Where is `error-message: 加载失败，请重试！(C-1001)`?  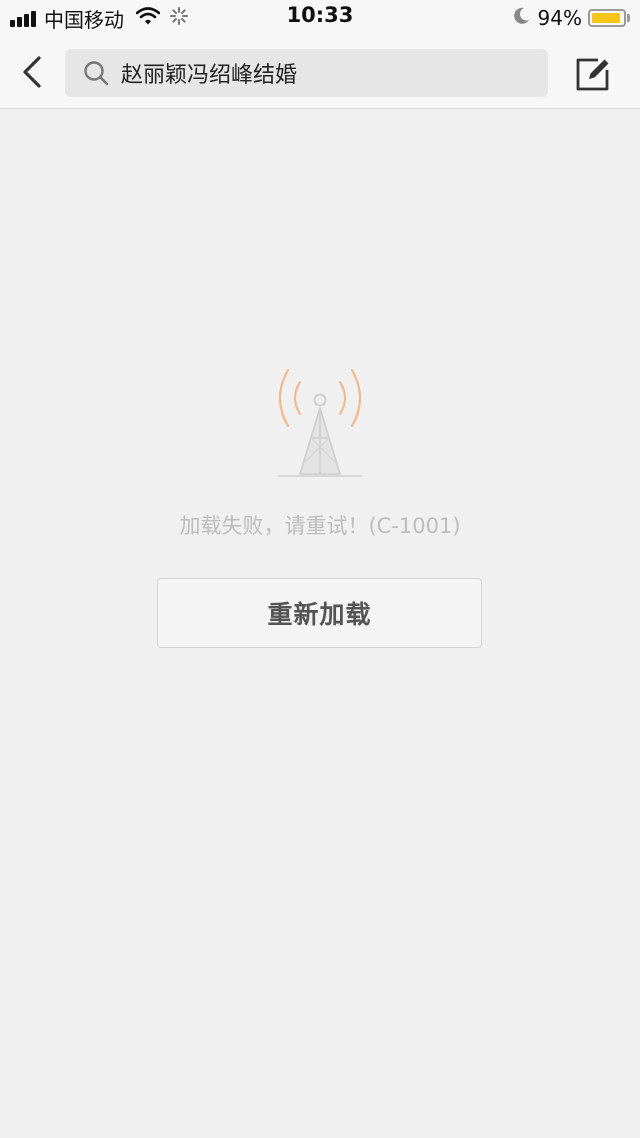
error-message: 加载失败，请重试！(C-1001) is located at coordinates (320, 526).